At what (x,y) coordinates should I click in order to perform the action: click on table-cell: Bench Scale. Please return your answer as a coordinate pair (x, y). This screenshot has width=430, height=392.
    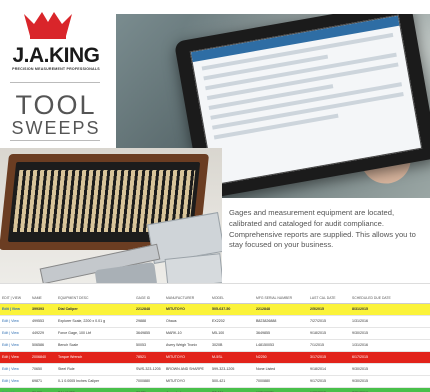
    Looking at the image, I should click on (95, 345).